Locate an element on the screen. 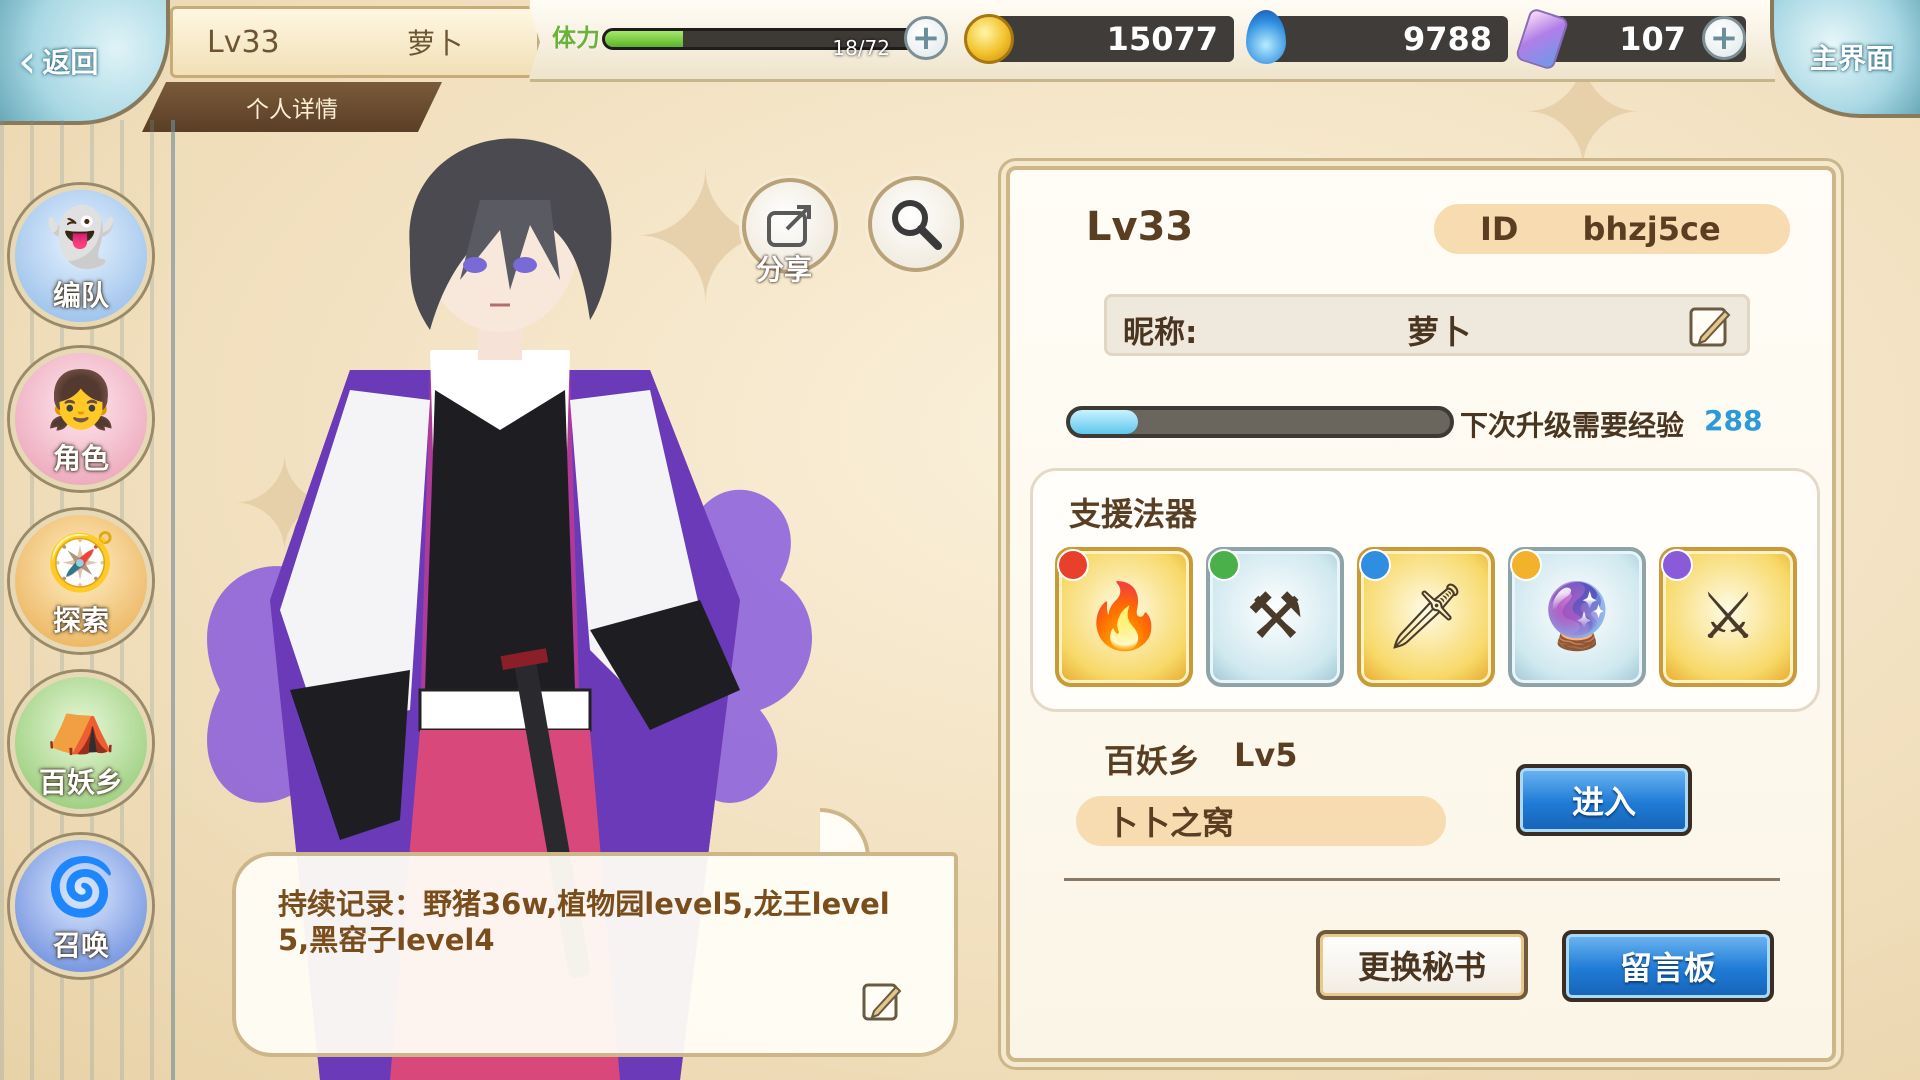 The height and width of the screenshot is (1080, 1920). sidebar-item-label: 百妖乡 is located at coordinates (80, 782).